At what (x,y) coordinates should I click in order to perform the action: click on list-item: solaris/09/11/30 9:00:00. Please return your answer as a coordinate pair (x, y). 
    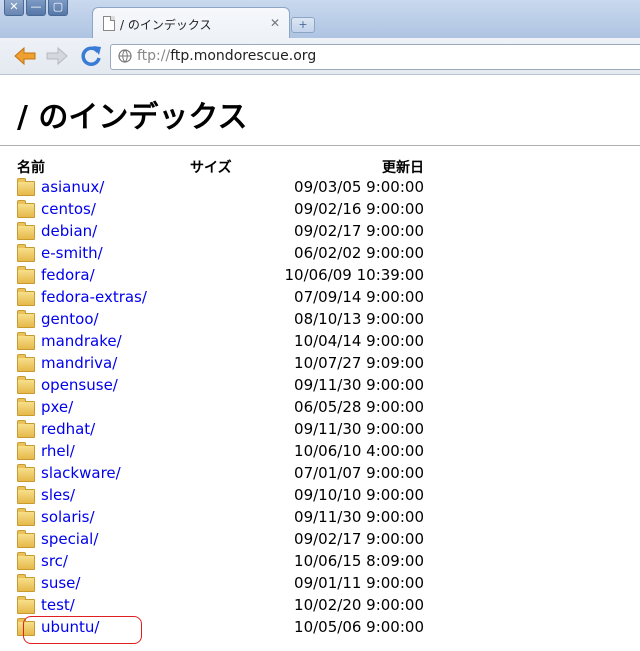
    Looking at the image, I should click on (320, 518).